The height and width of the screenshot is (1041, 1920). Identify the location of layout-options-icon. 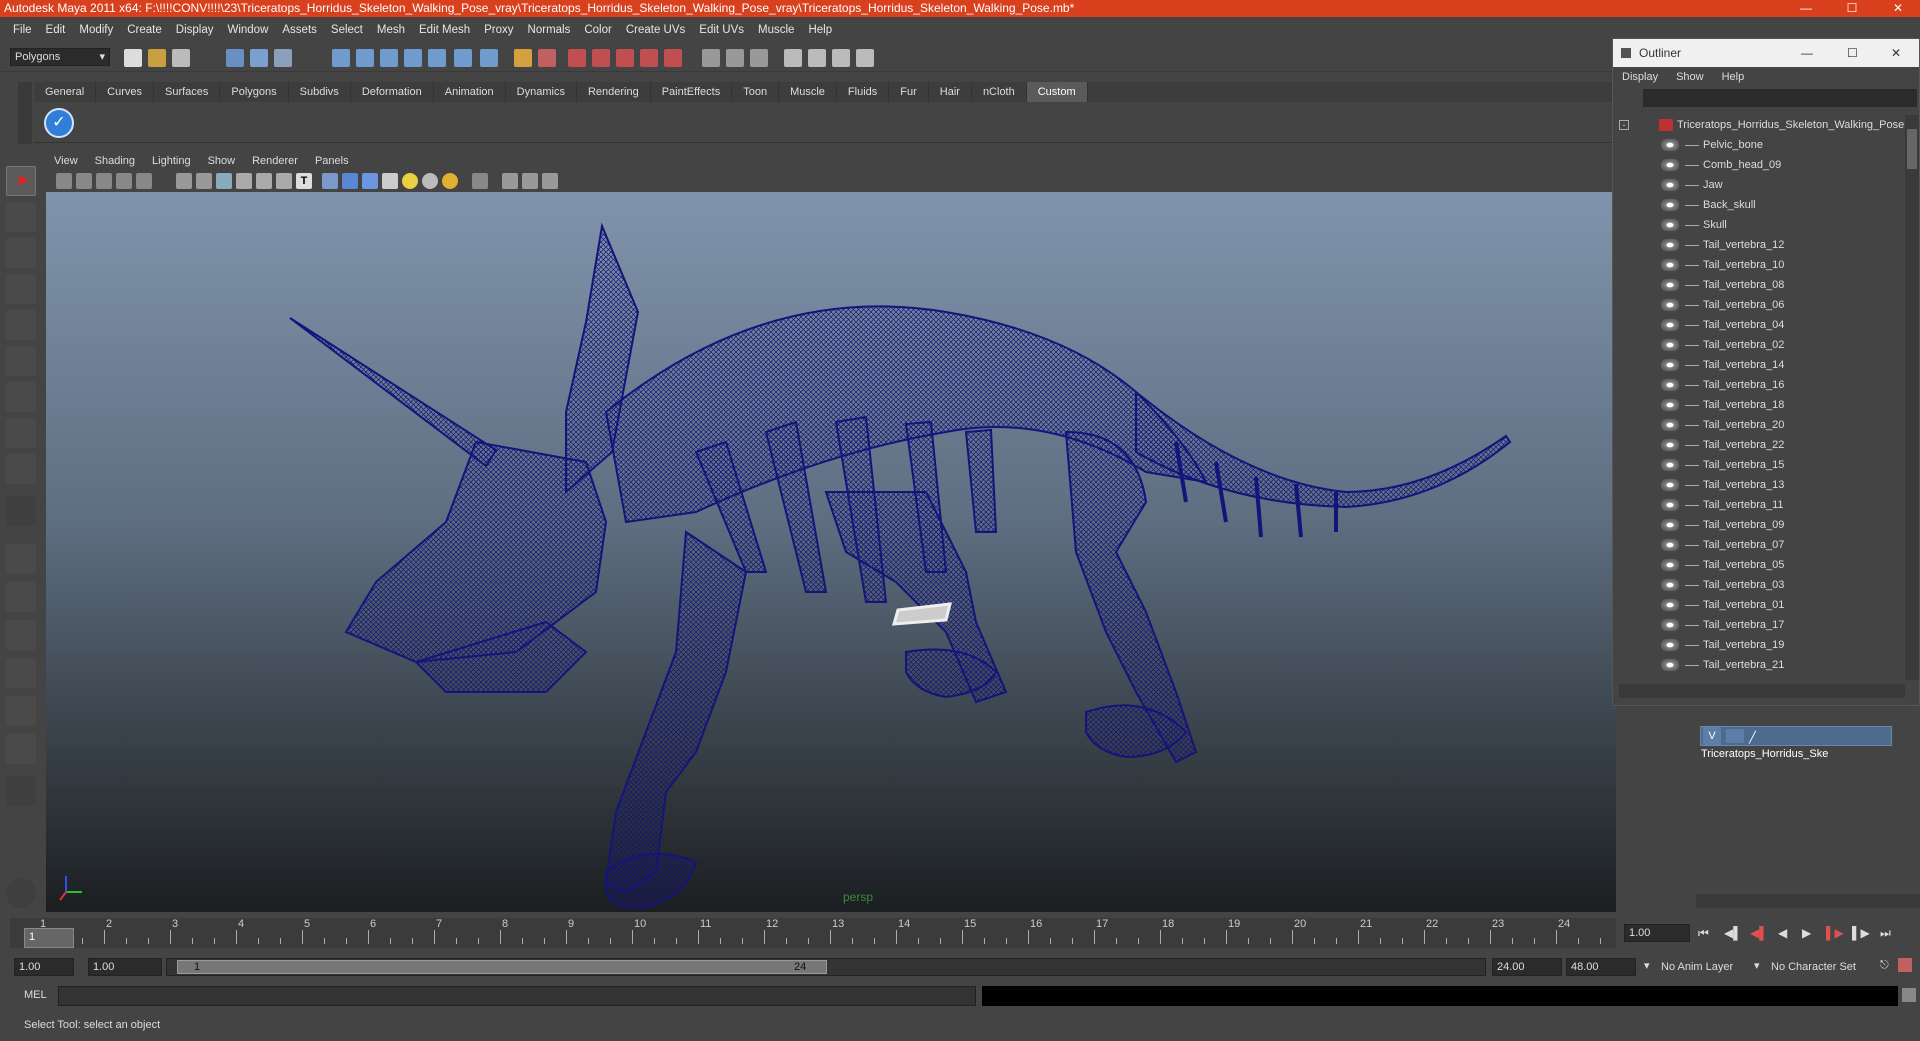
(21, 791).